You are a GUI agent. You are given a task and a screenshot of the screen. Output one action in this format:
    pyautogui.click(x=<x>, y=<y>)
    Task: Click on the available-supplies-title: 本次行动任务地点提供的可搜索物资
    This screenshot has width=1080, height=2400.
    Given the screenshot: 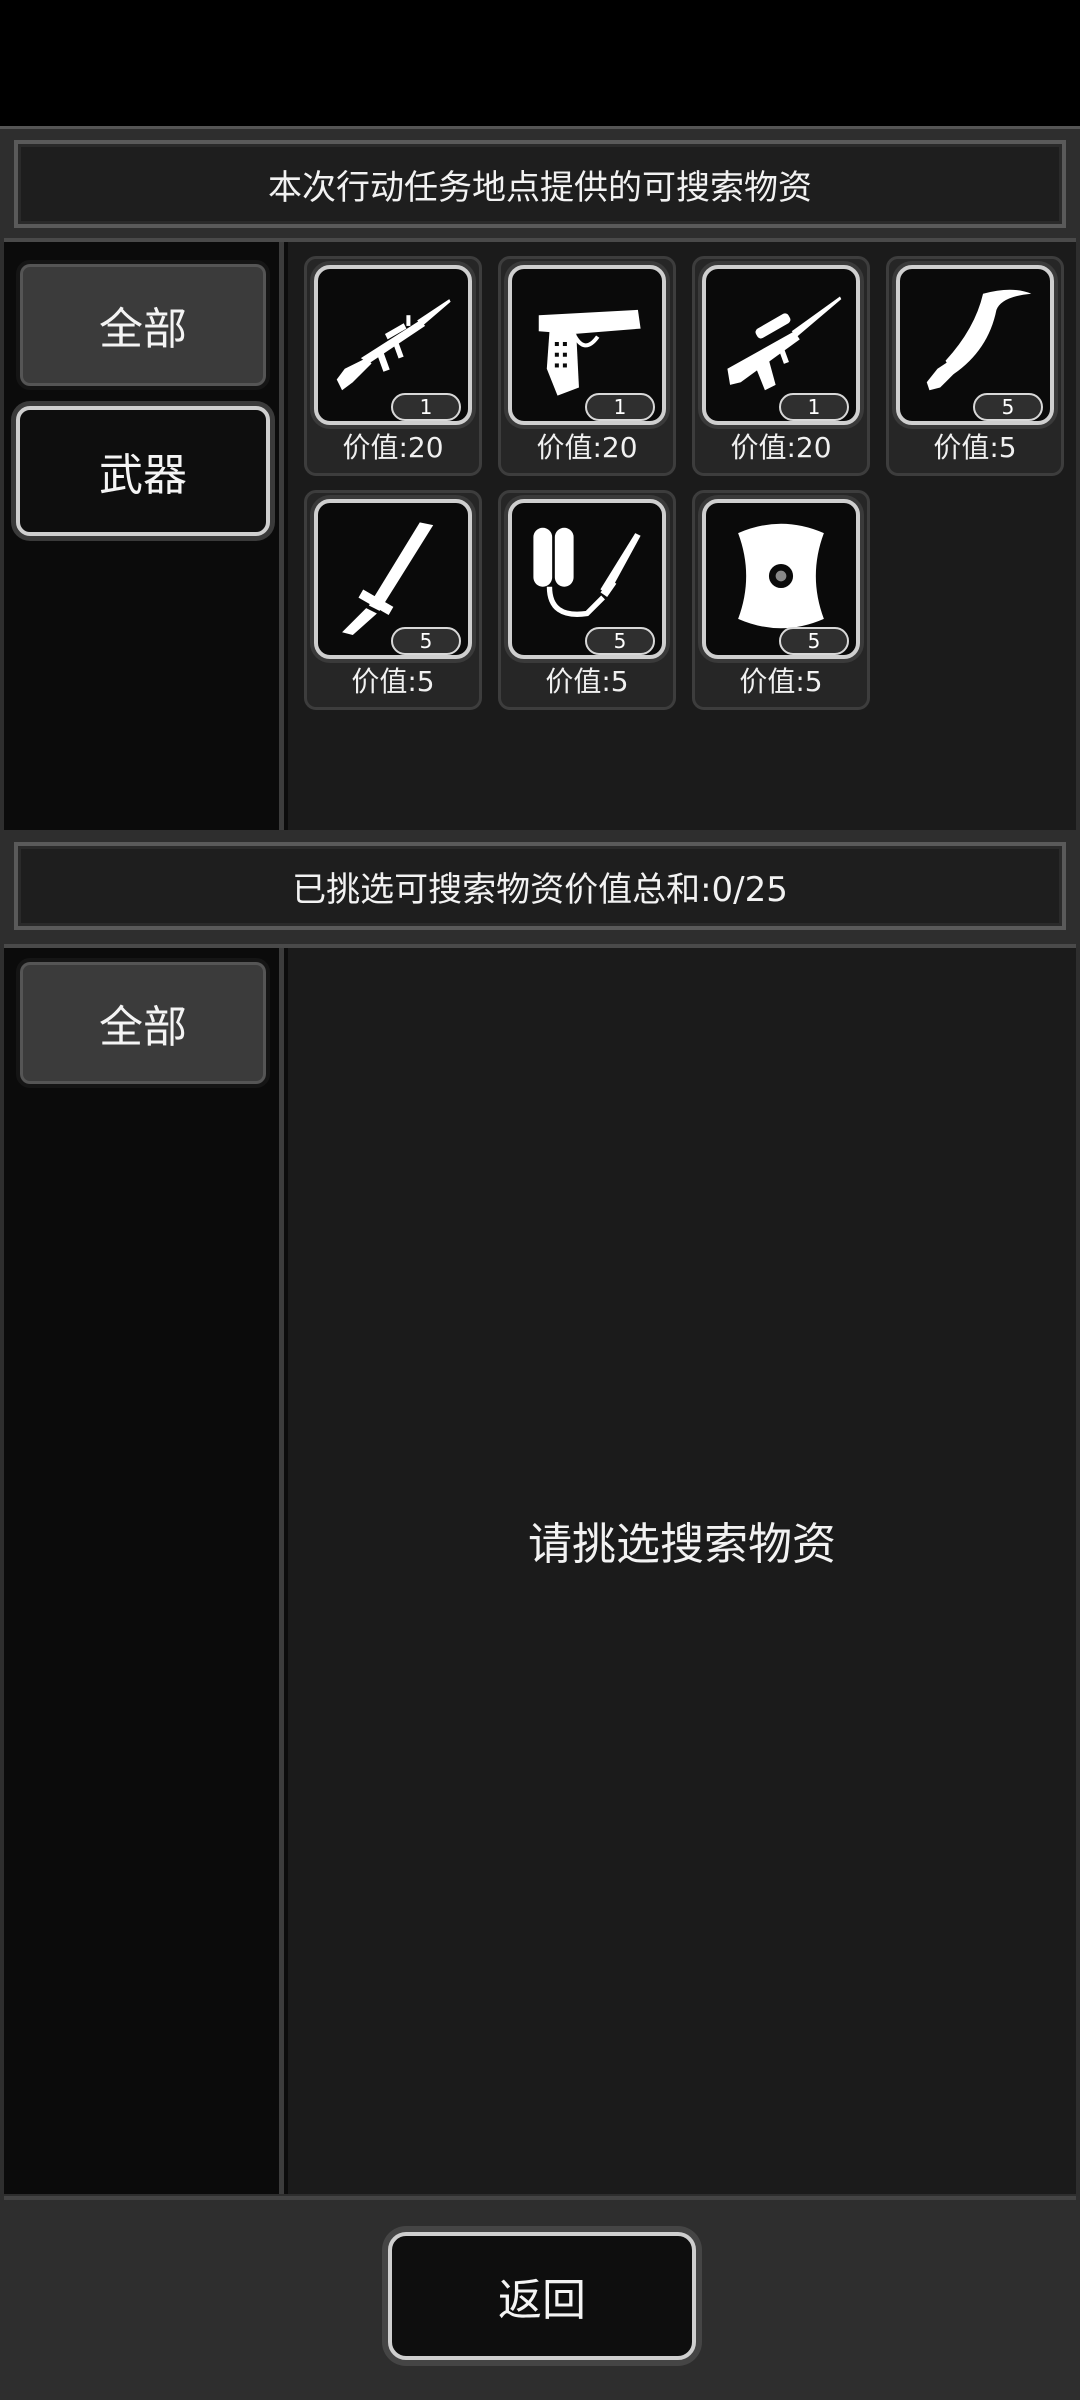 What is the action you would take?
    pyautogui.click(x=540, y=184)
    